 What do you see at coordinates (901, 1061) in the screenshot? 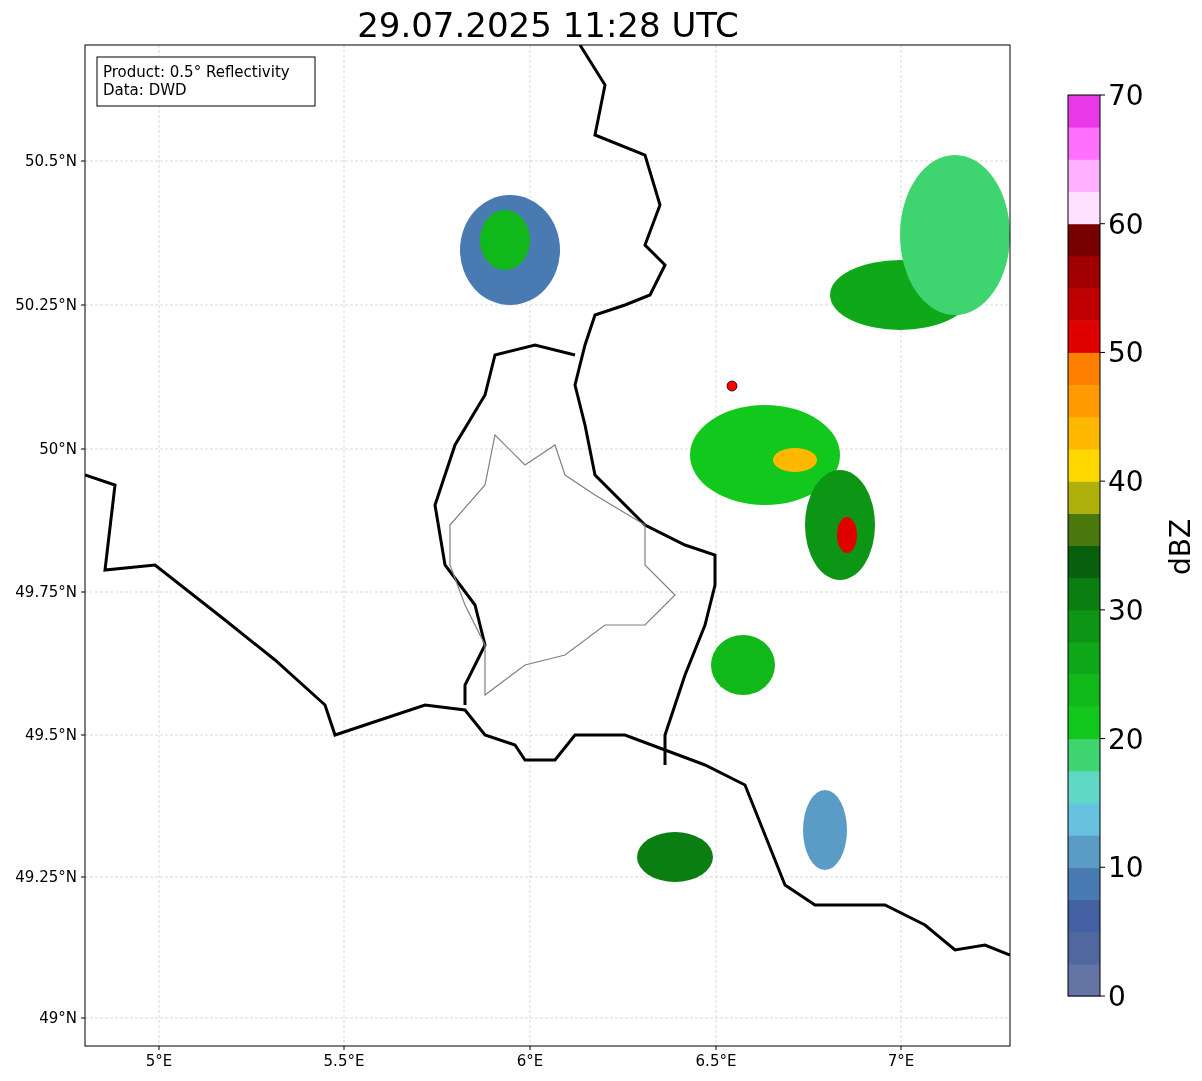
I see `longitude-label: 7°E` at bounding box center [901, 1061].